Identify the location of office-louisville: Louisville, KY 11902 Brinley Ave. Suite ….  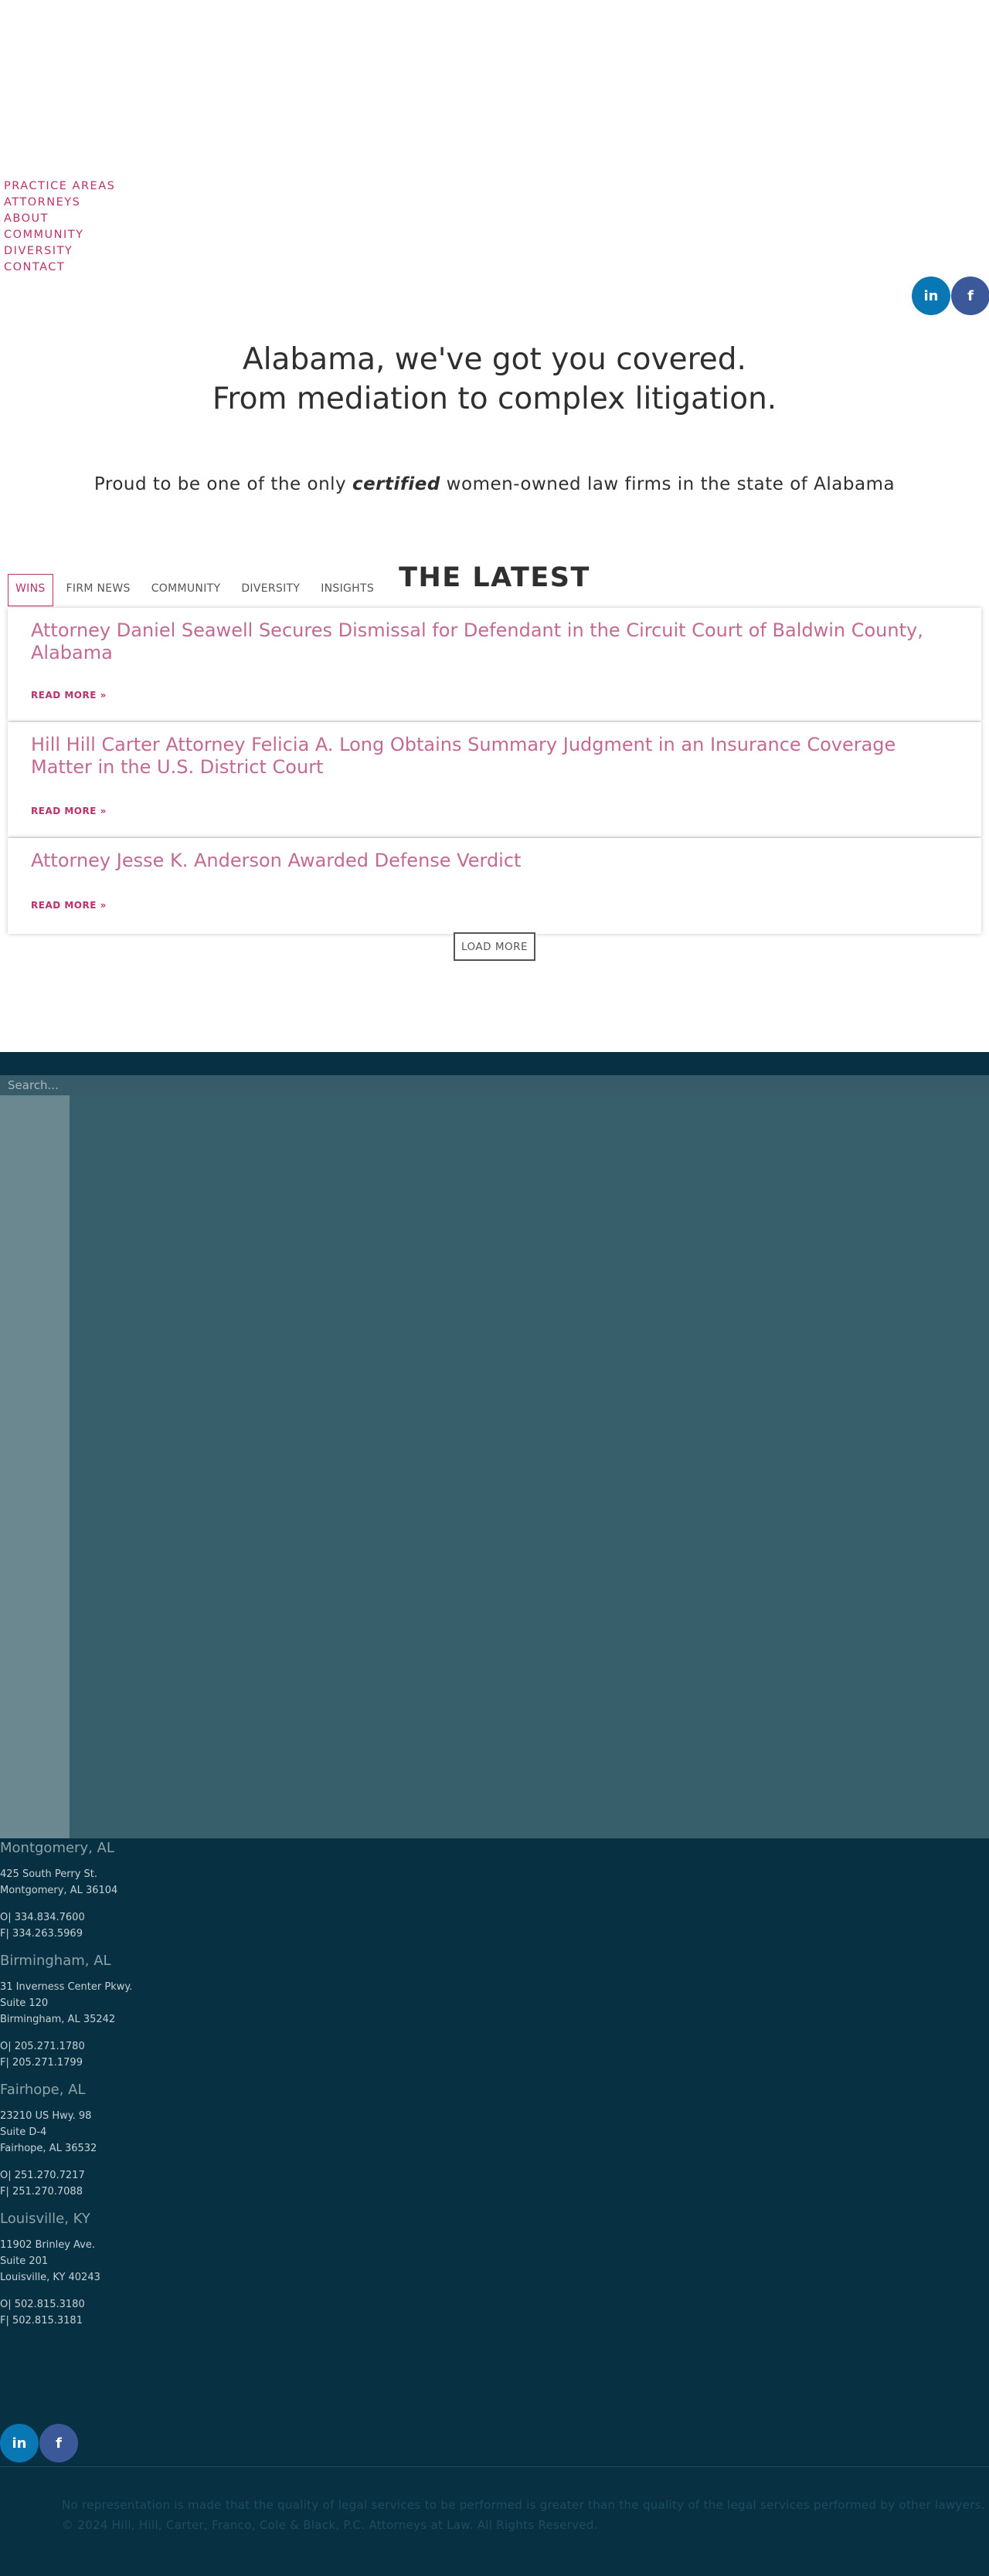
(66, 2270).